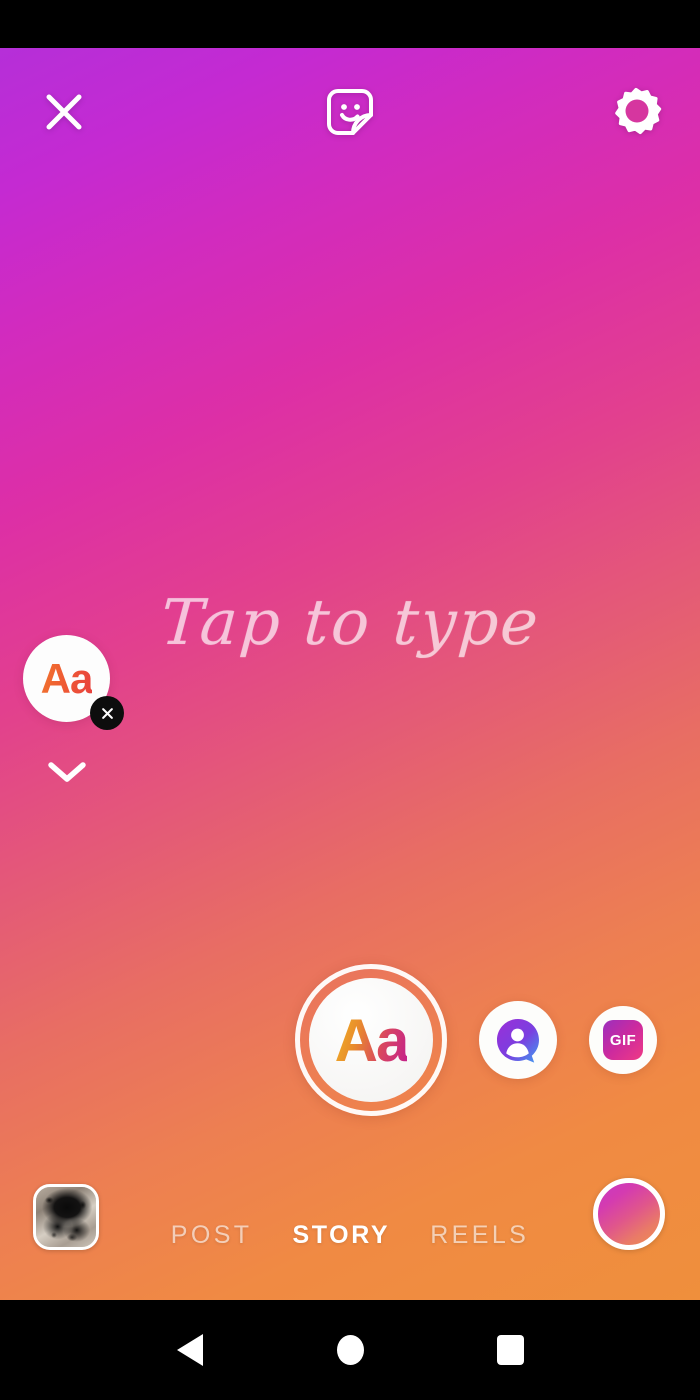 The image size is (700, 1400). Describe the element at coordinates (341, 1235) in the screenshot. I see `mode-tab-story: STORY` at that location.